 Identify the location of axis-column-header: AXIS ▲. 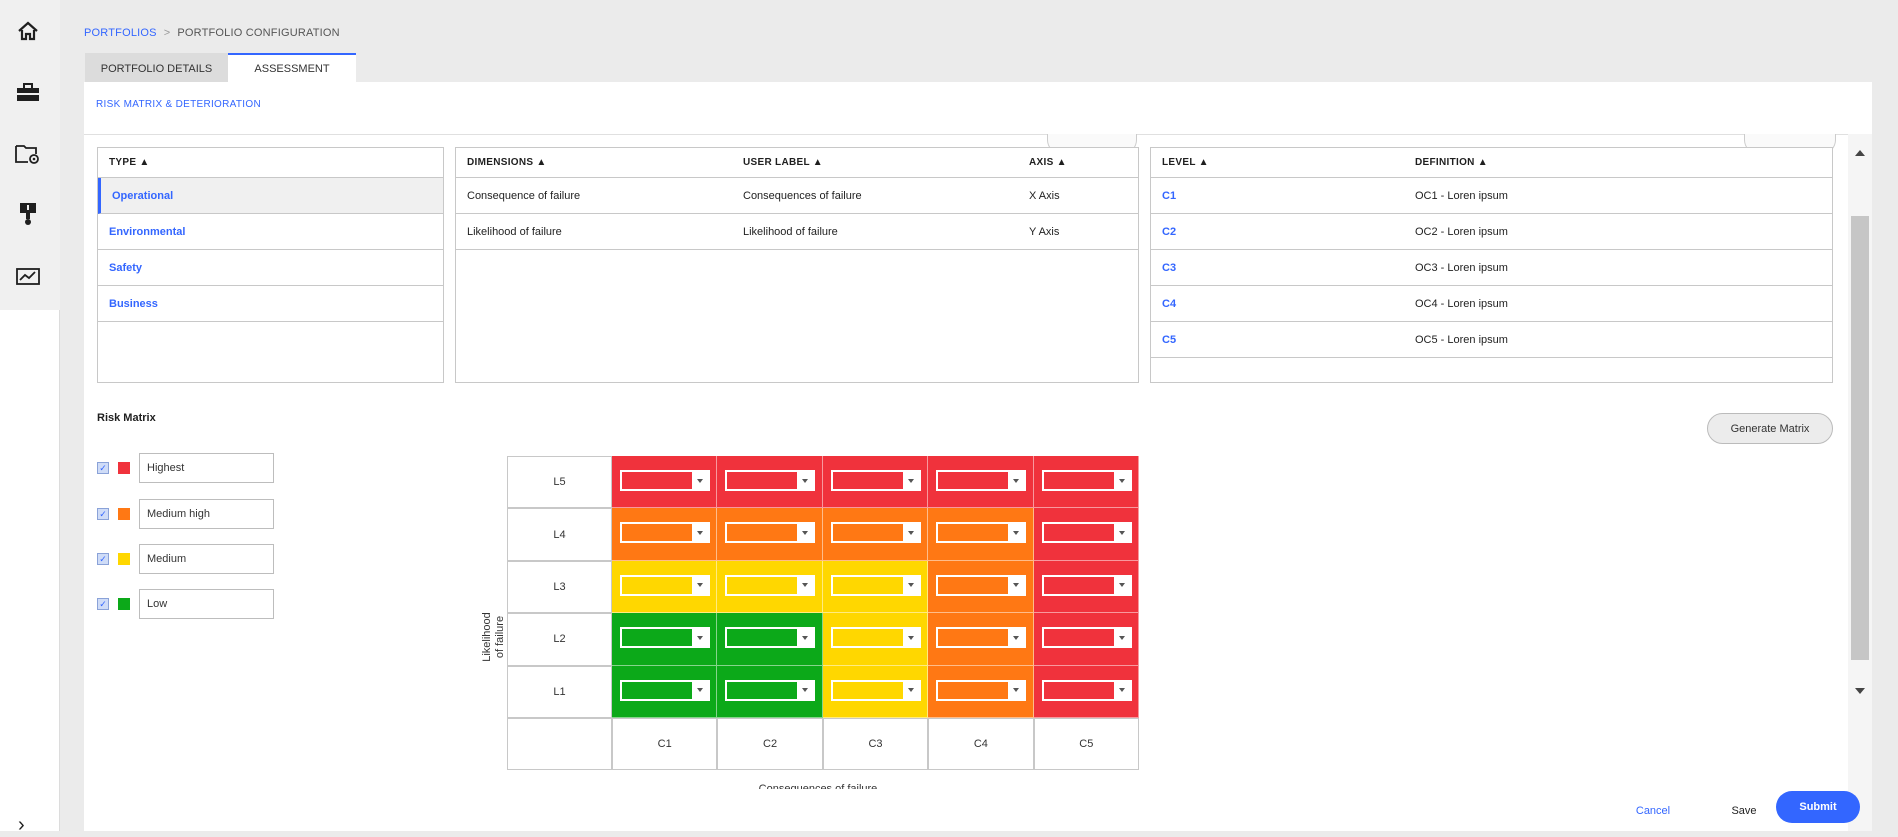
(1048, 162).